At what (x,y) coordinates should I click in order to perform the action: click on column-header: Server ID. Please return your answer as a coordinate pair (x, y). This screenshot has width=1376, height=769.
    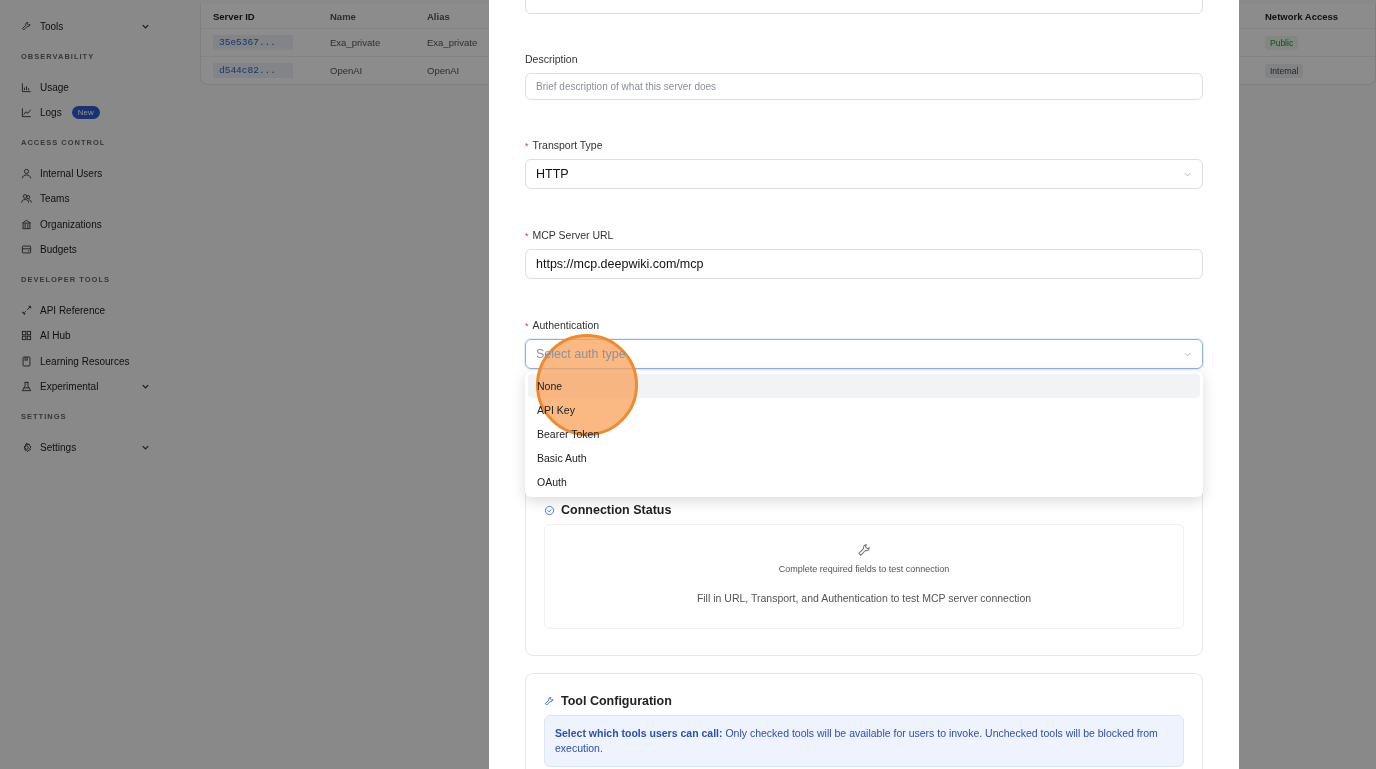
    Looking at the image, I should click on (234, 16).